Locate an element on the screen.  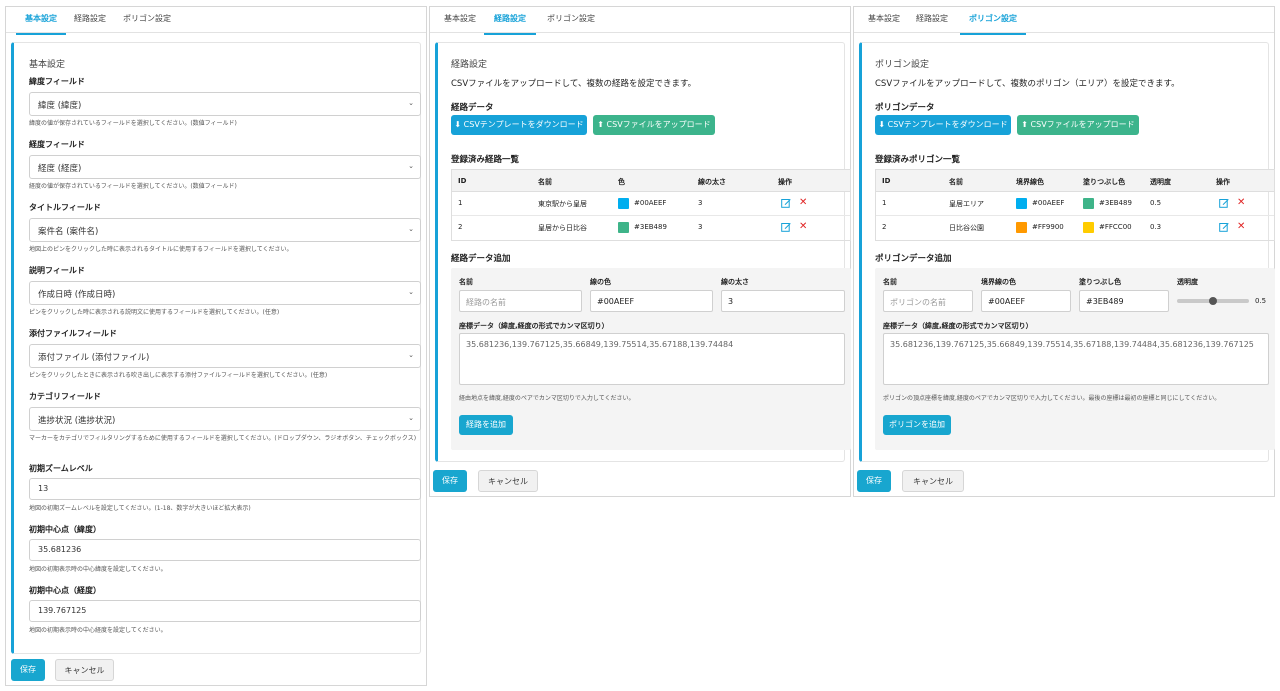
zoom-level-label: 初期ズームレベル is located at coordinates (61, 468).